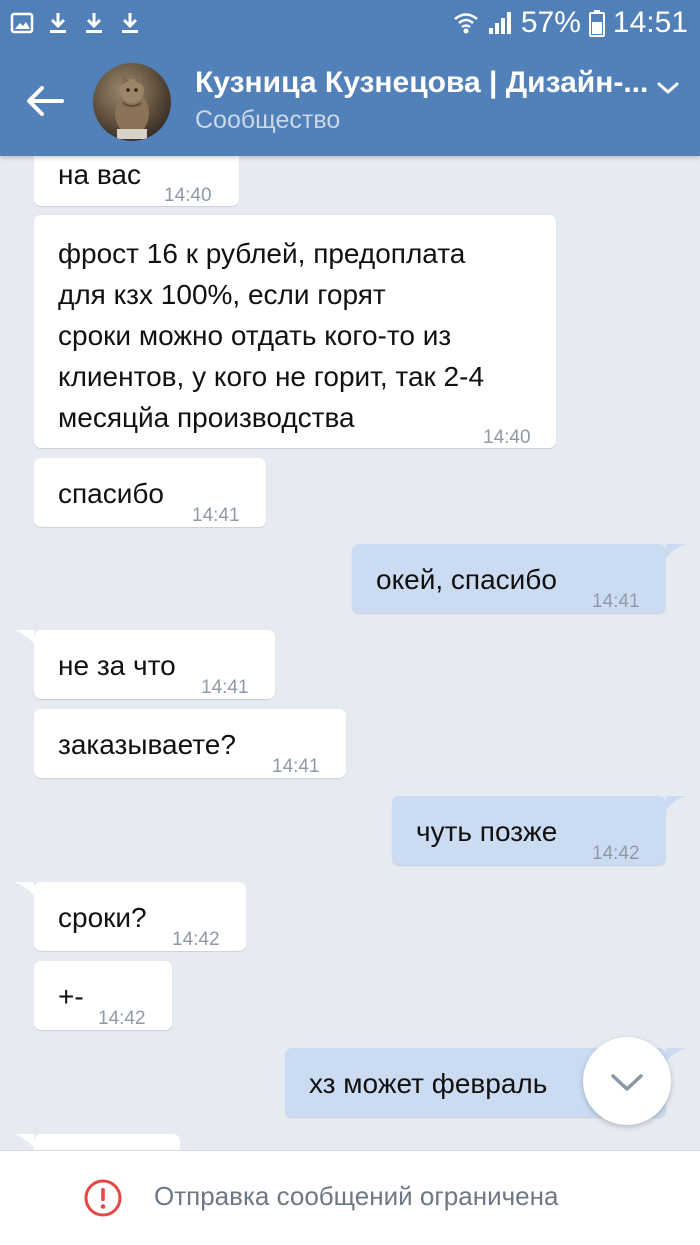  I want to click on message-text: спасибо, so click(111, 493).